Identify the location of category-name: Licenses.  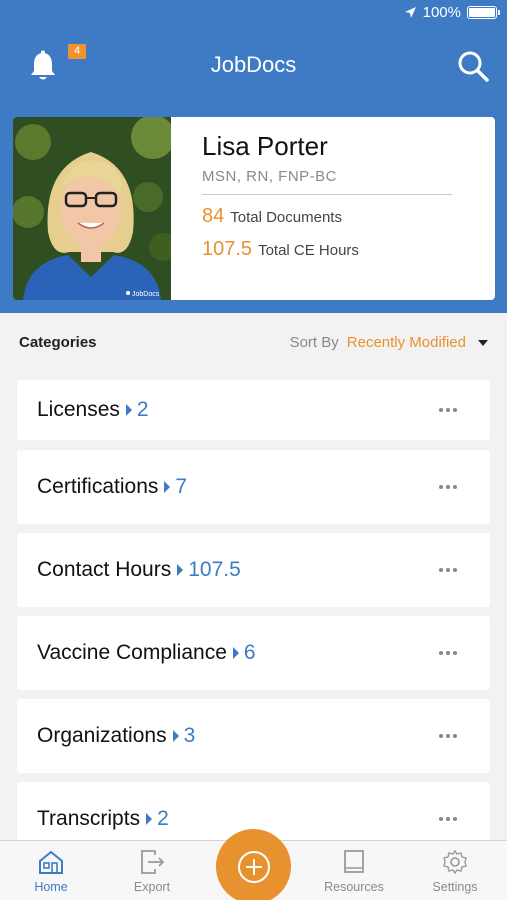
(78, 409).